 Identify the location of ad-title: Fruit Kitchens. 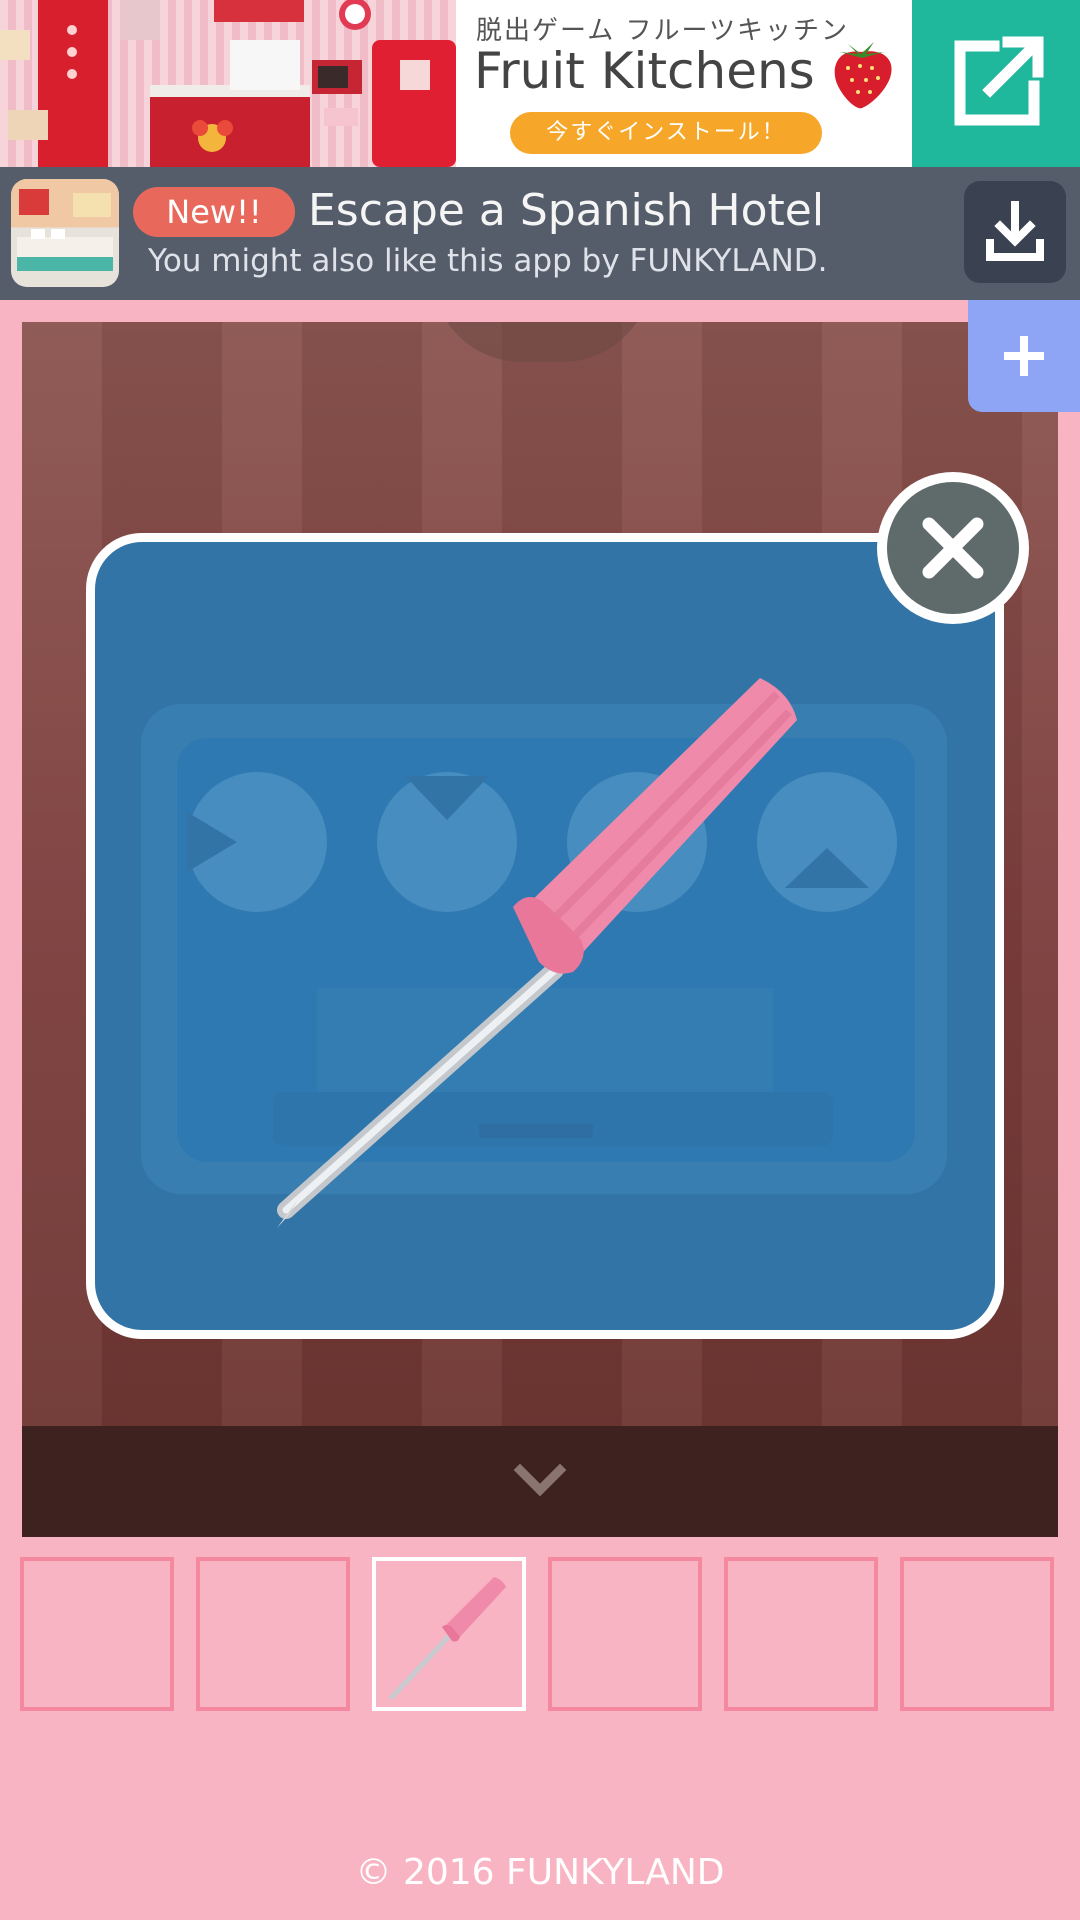
(644, 71).